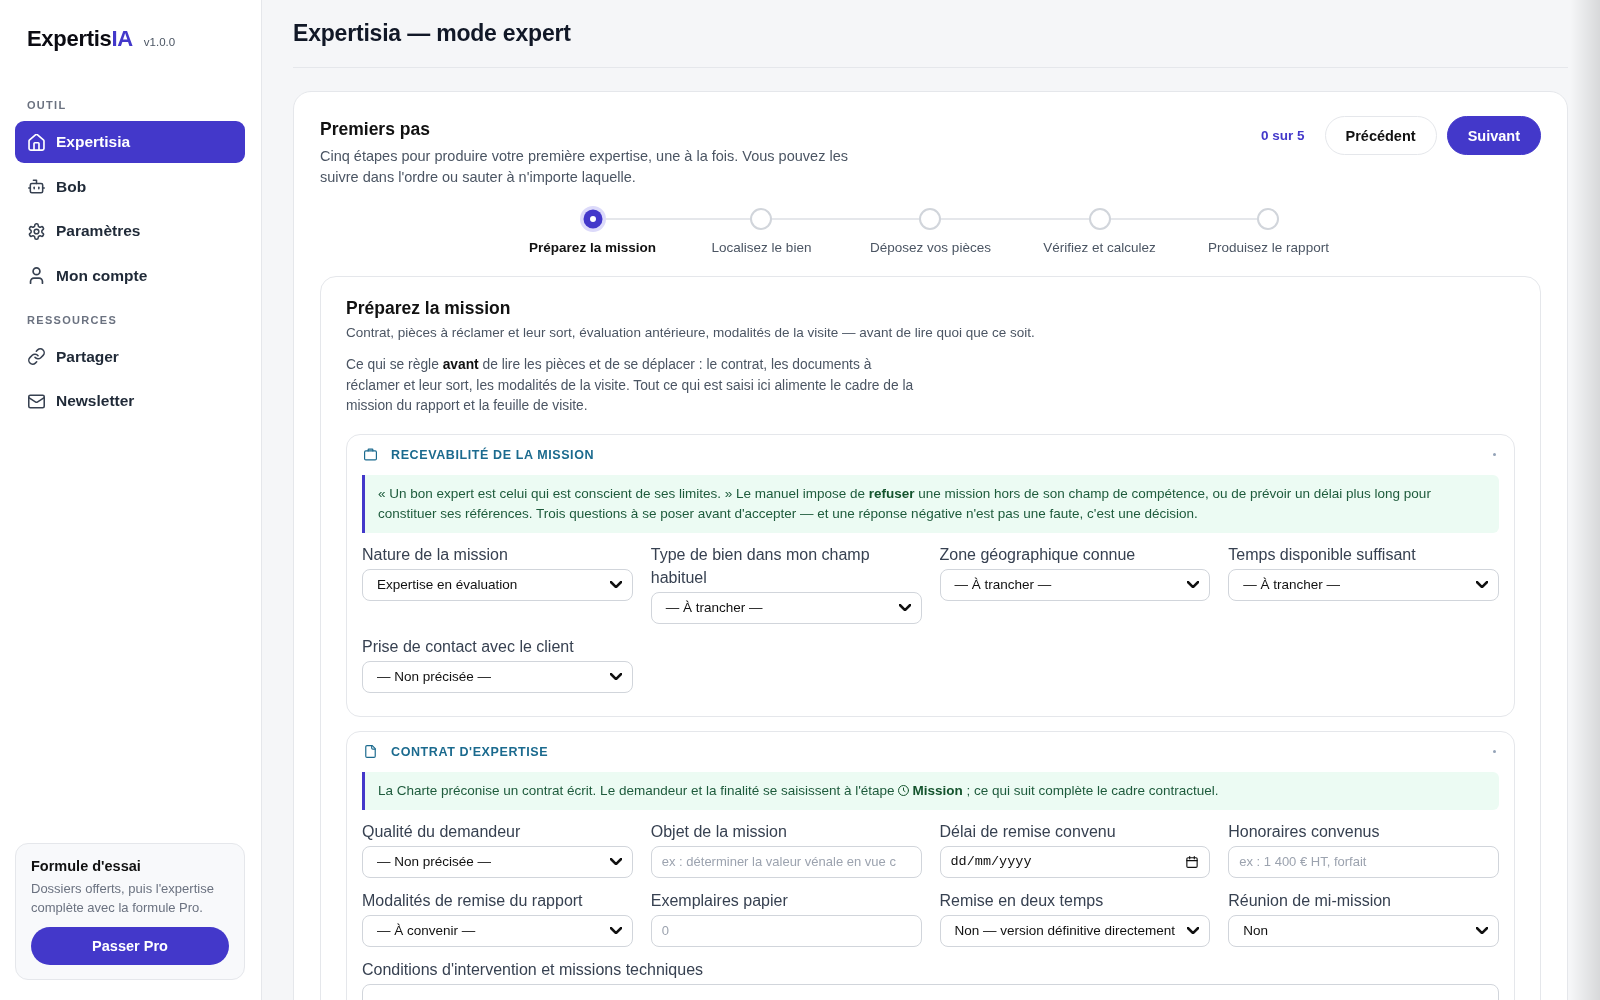 The width and height of the screenshot is (1600, 1000). What do you see at coordinates (36, 186) in the screenshot?
I see `robot-icon` at bounding box center [36, 186].